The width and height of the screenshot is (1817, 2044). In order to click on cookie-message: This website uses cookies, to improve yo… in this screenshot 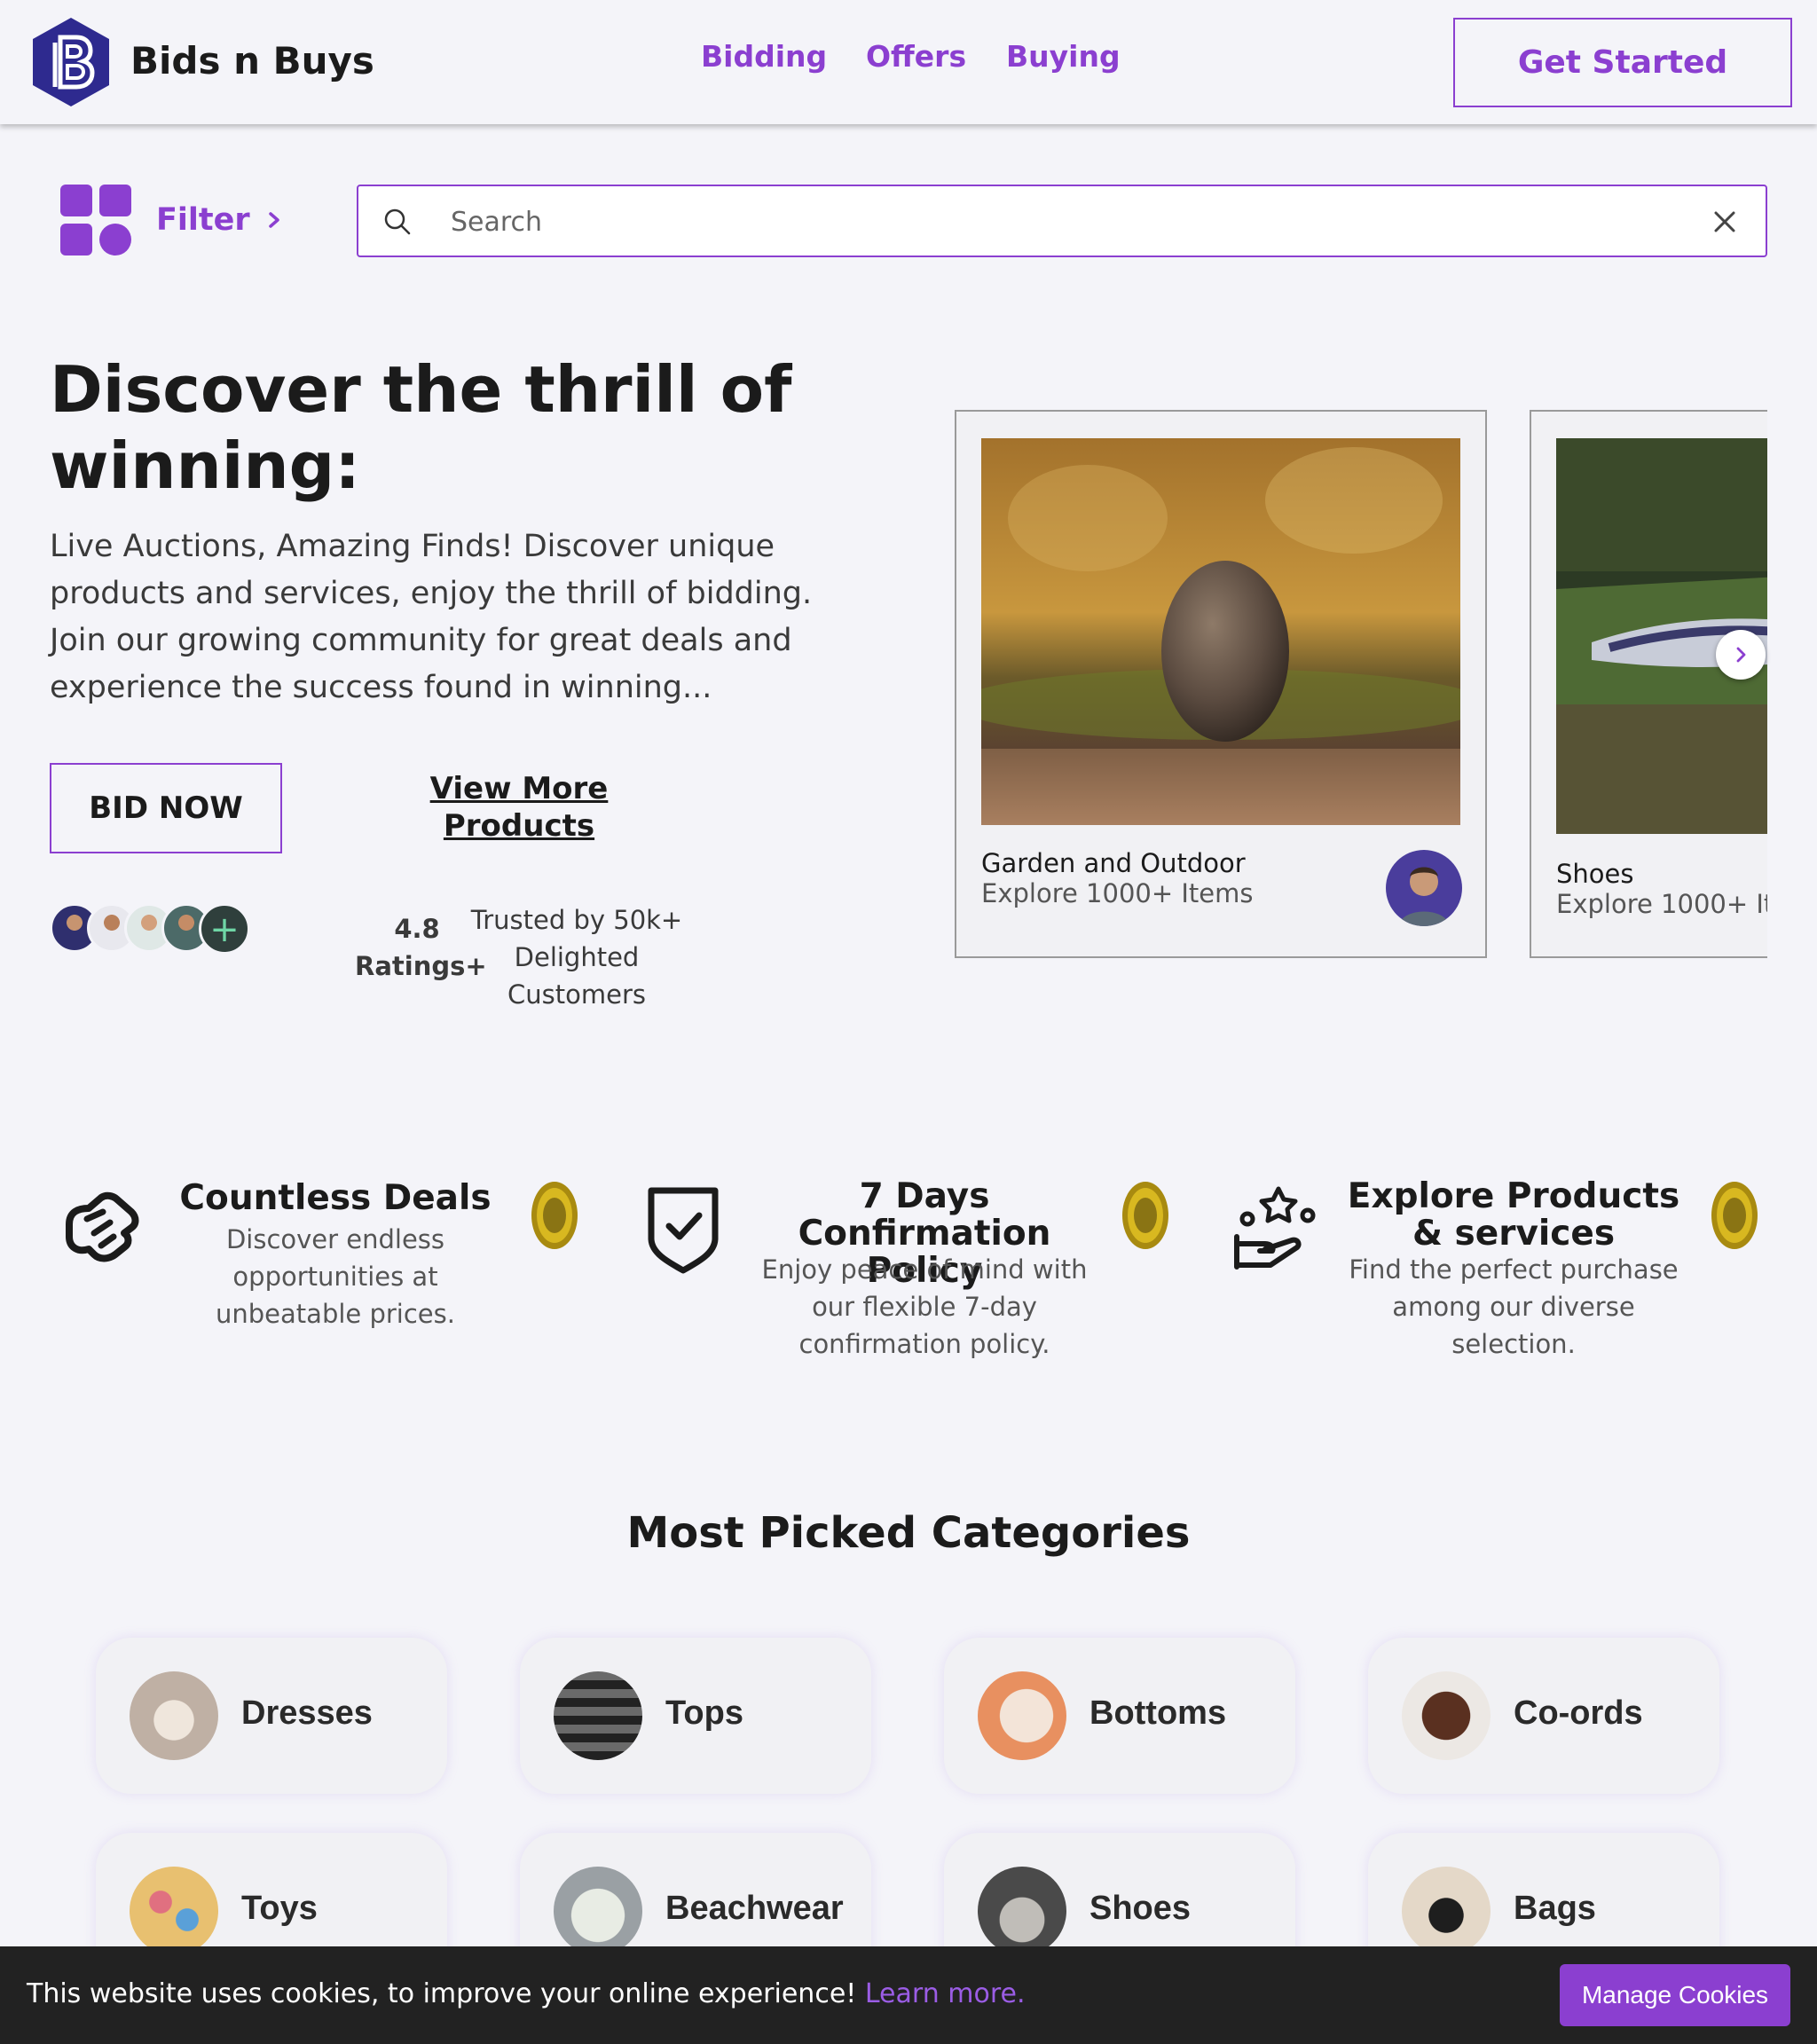, I will do `click(442, 1993)`.